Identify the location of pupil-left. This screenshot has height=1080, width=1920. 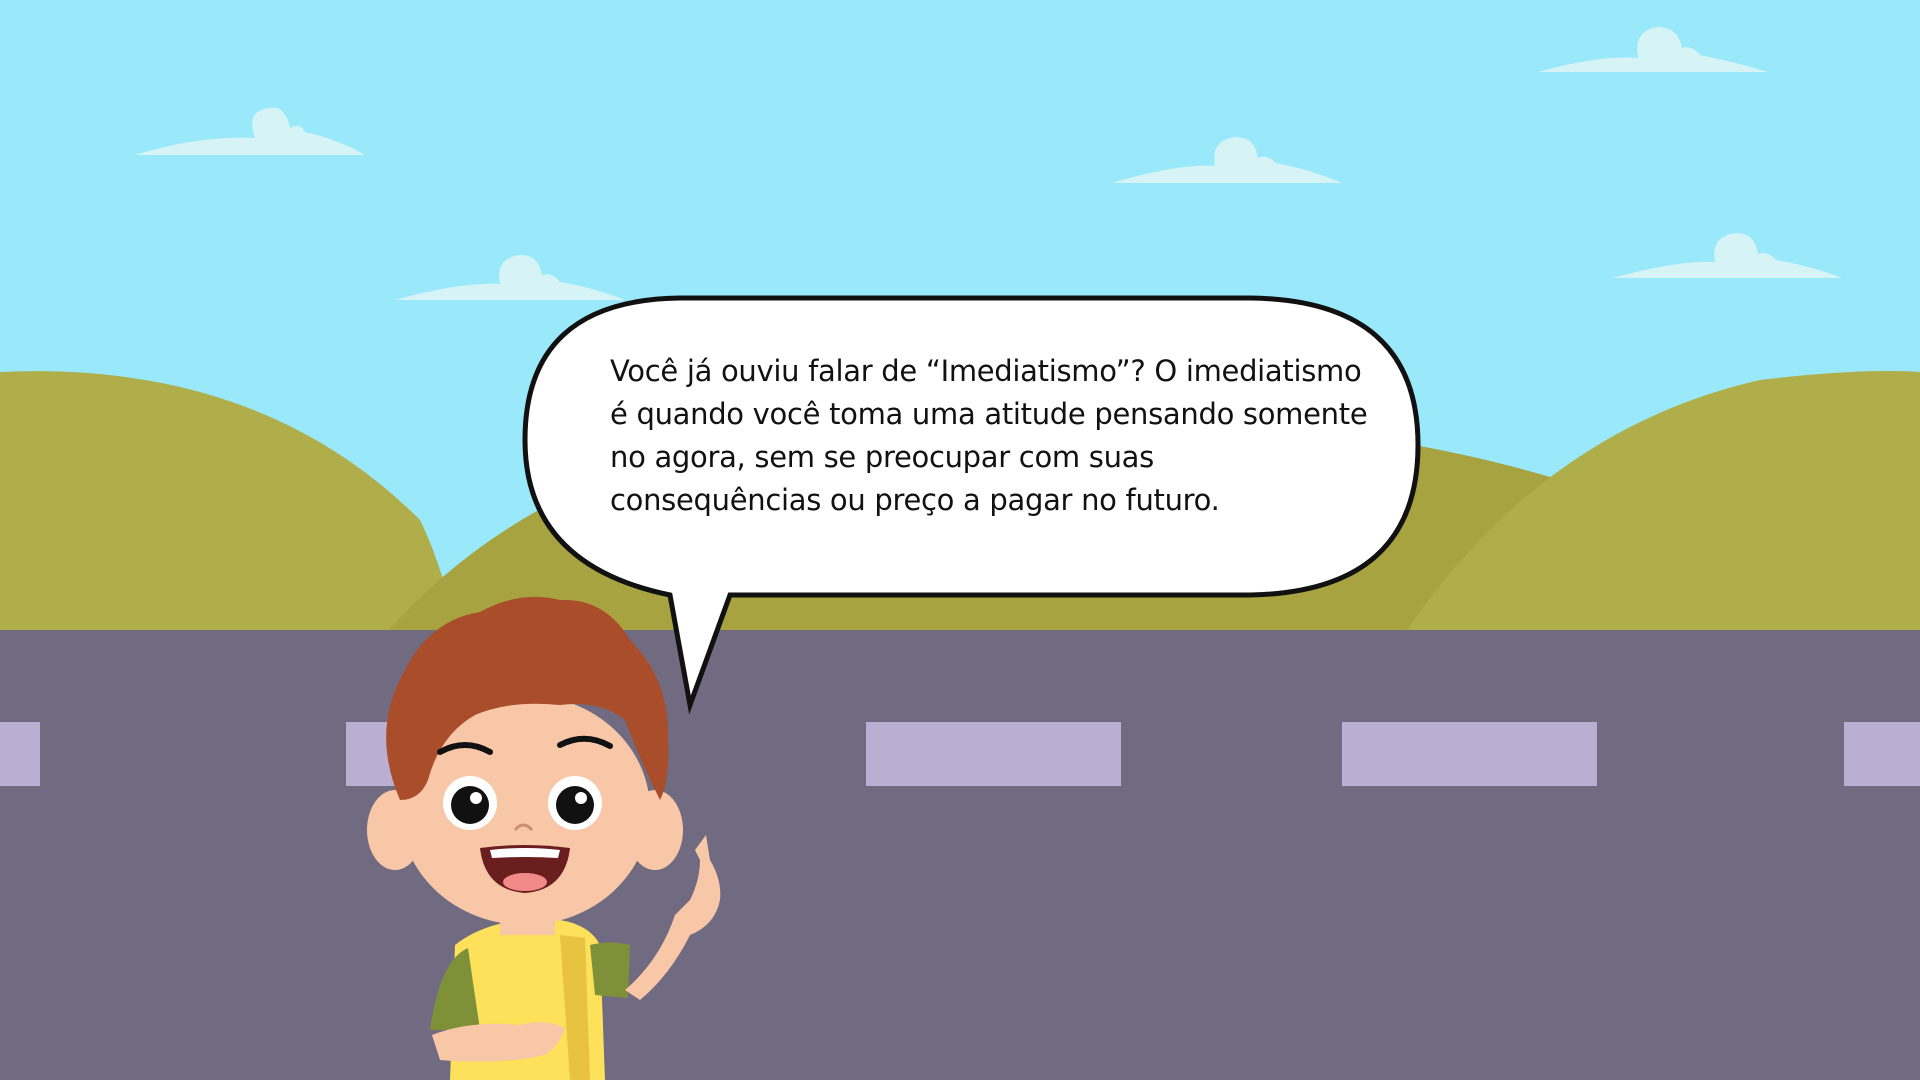
(470, 805).